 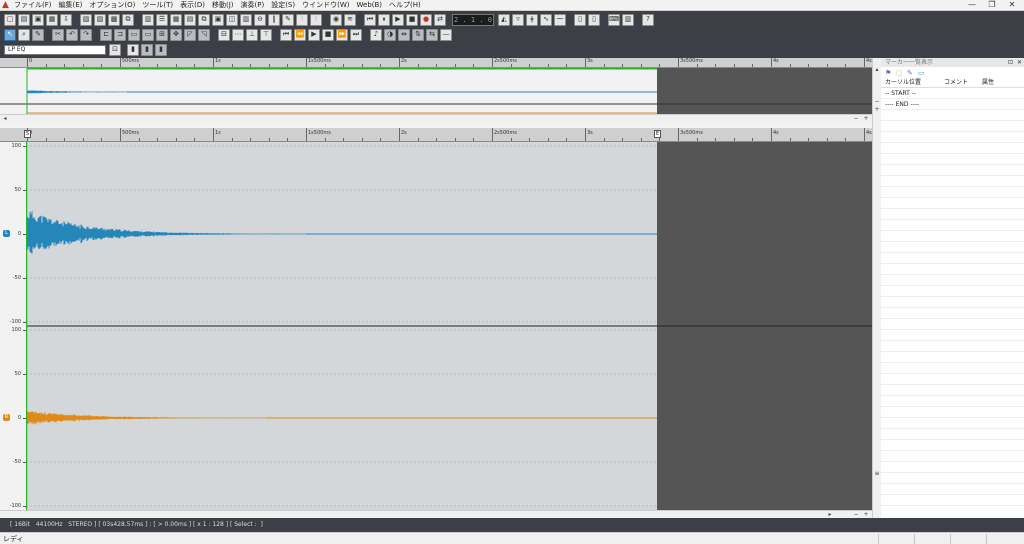 I want to click on pen-icon: ✎, so click(x=288, y=19).